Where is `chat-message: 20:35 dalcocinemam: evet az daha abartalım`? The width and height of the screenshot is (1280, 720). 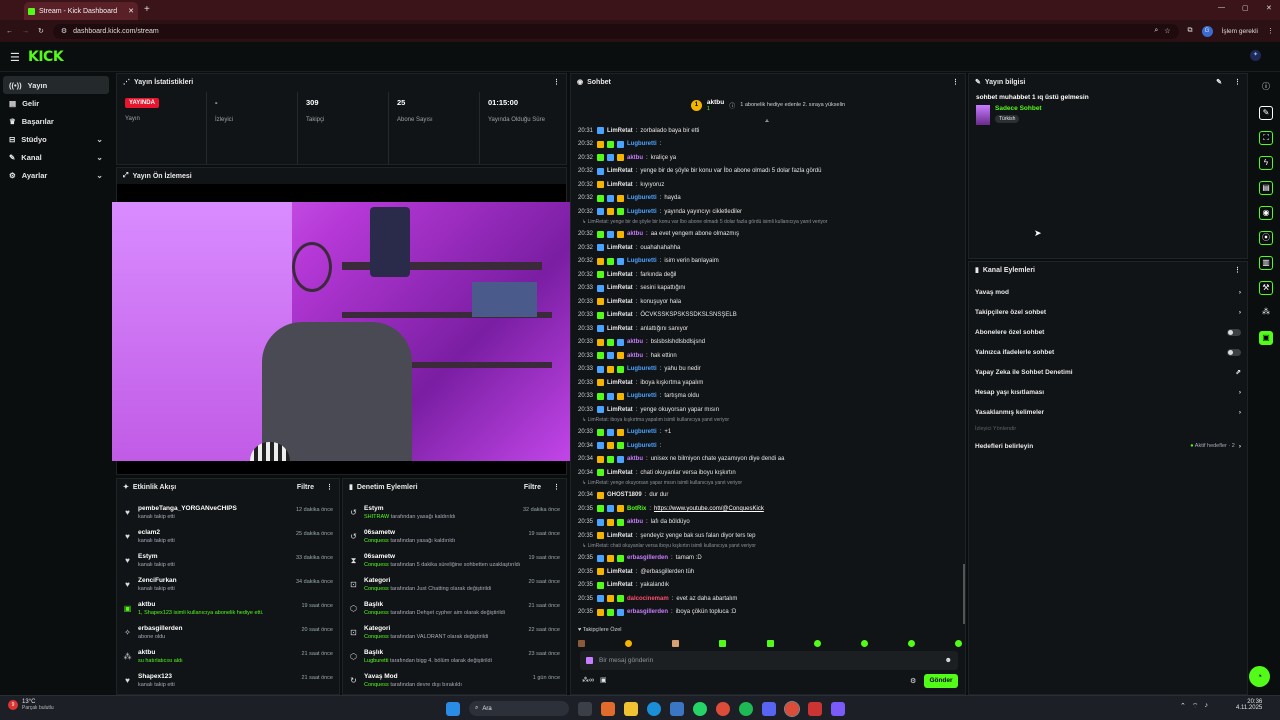 chat-message: 20:35 dalcocinemam: evet az daha abartalım is located at coordinates (769, 599).